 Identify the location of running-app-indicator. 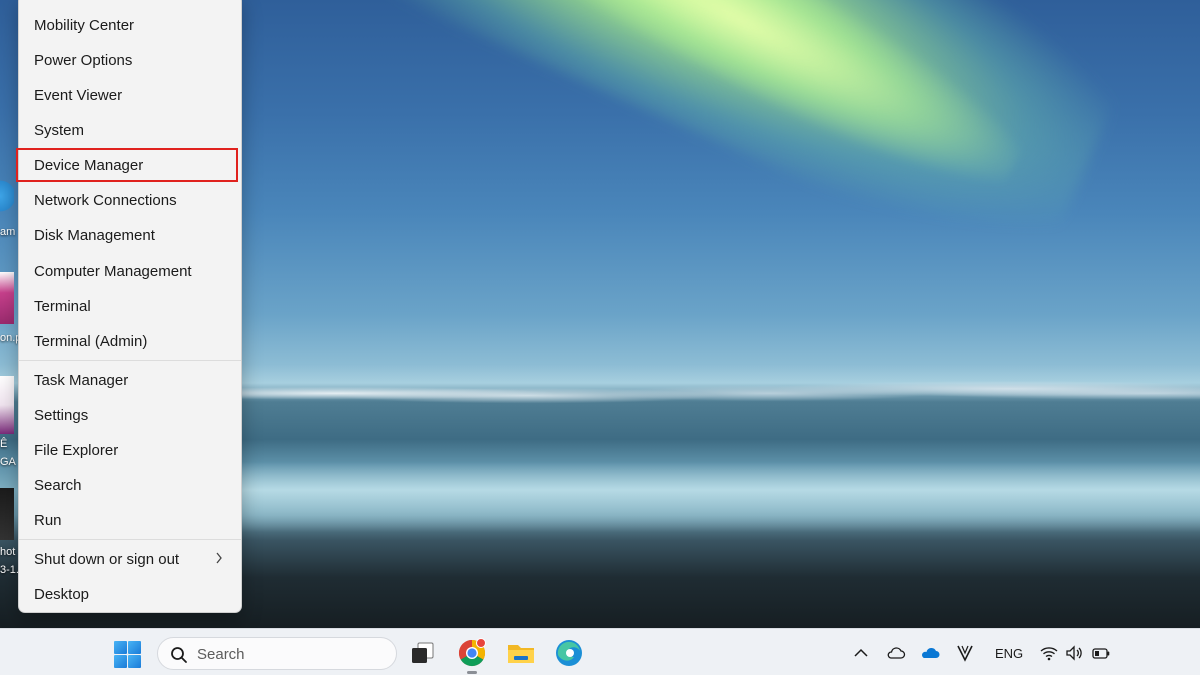
(472, 672).